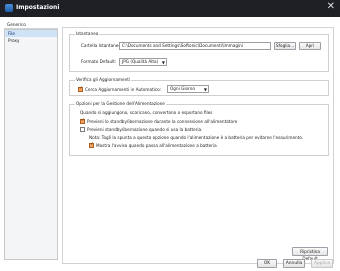 This screenshot has width=340, height=271. Describe the element at coordinates (267, 263) in the screenshot. I see `ok-button: OK` at that location.